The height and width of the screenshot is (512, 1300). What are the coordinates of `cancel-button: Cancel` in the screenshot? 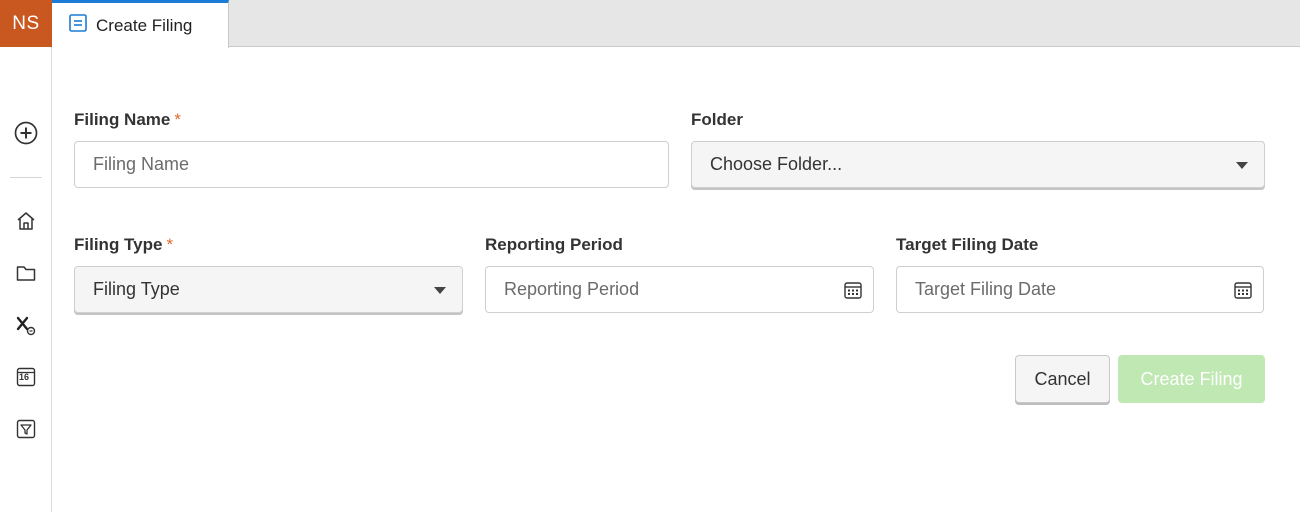 It's located at (1062, 379).